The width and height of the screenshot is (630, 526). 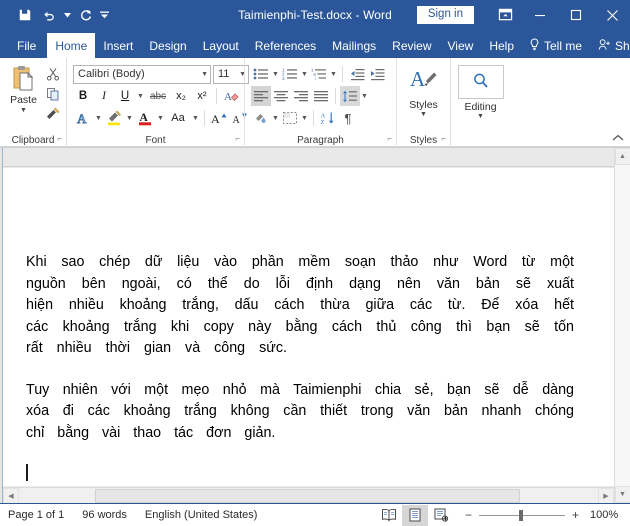 What do you see at coordinates (23, 110) in the screenshot?
I see `paste-dropdown-icon: ▼` at bounding box center [23, 110].